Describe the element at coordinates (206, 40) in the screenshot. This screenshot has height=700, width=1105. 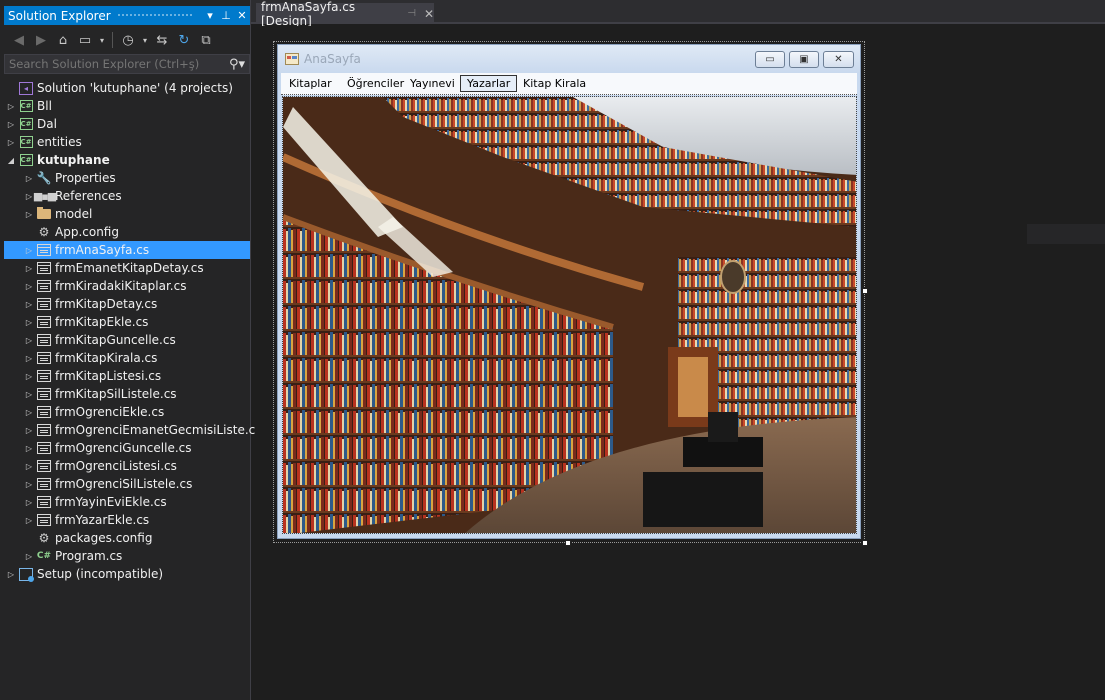
I see `collapse-all-icon: ⧉` at that location.